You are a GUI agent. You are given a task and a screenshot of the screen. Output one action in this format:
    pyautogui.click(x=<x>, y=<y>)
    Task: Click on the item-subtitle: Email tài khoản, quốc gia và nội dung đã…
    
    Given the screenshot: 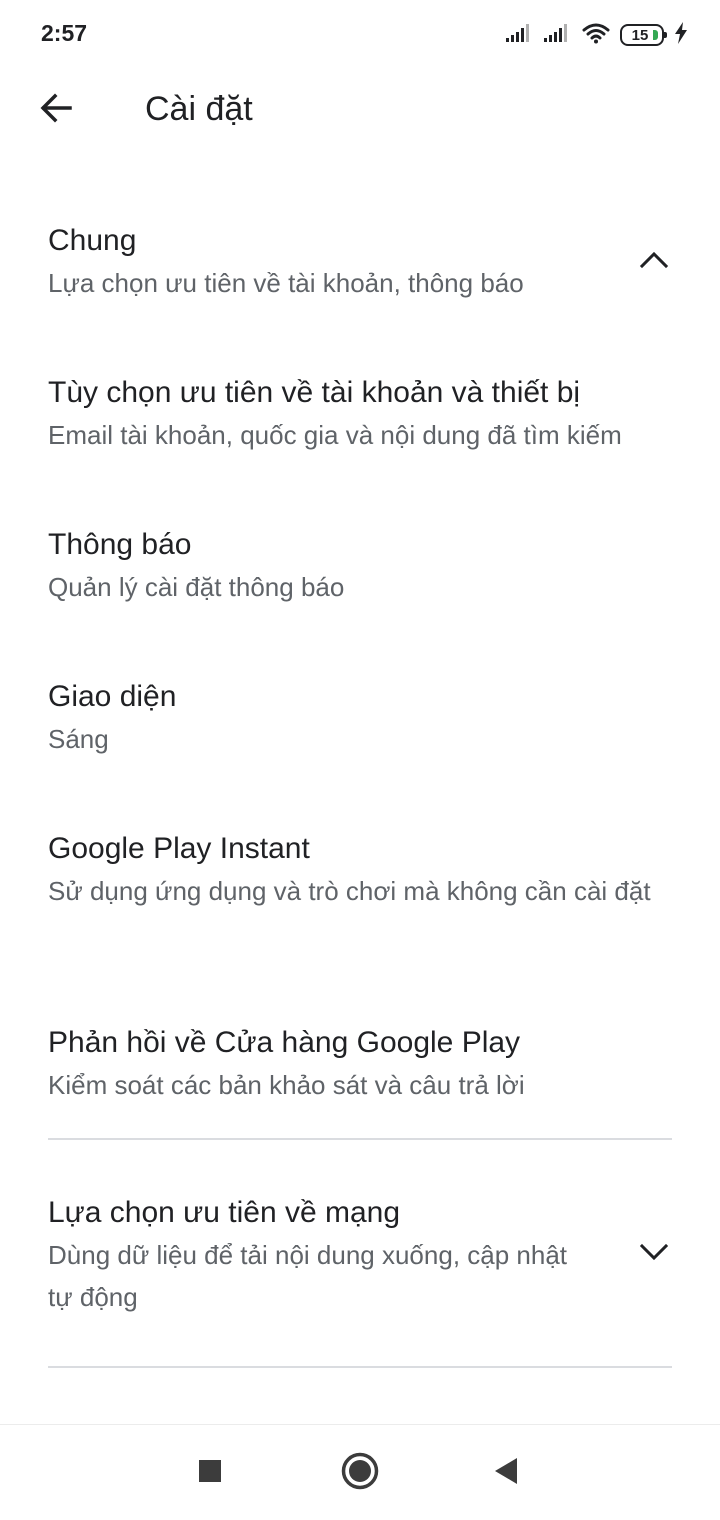 What is the action you would take?
    pyautogui.click(x=335, y=435)
    